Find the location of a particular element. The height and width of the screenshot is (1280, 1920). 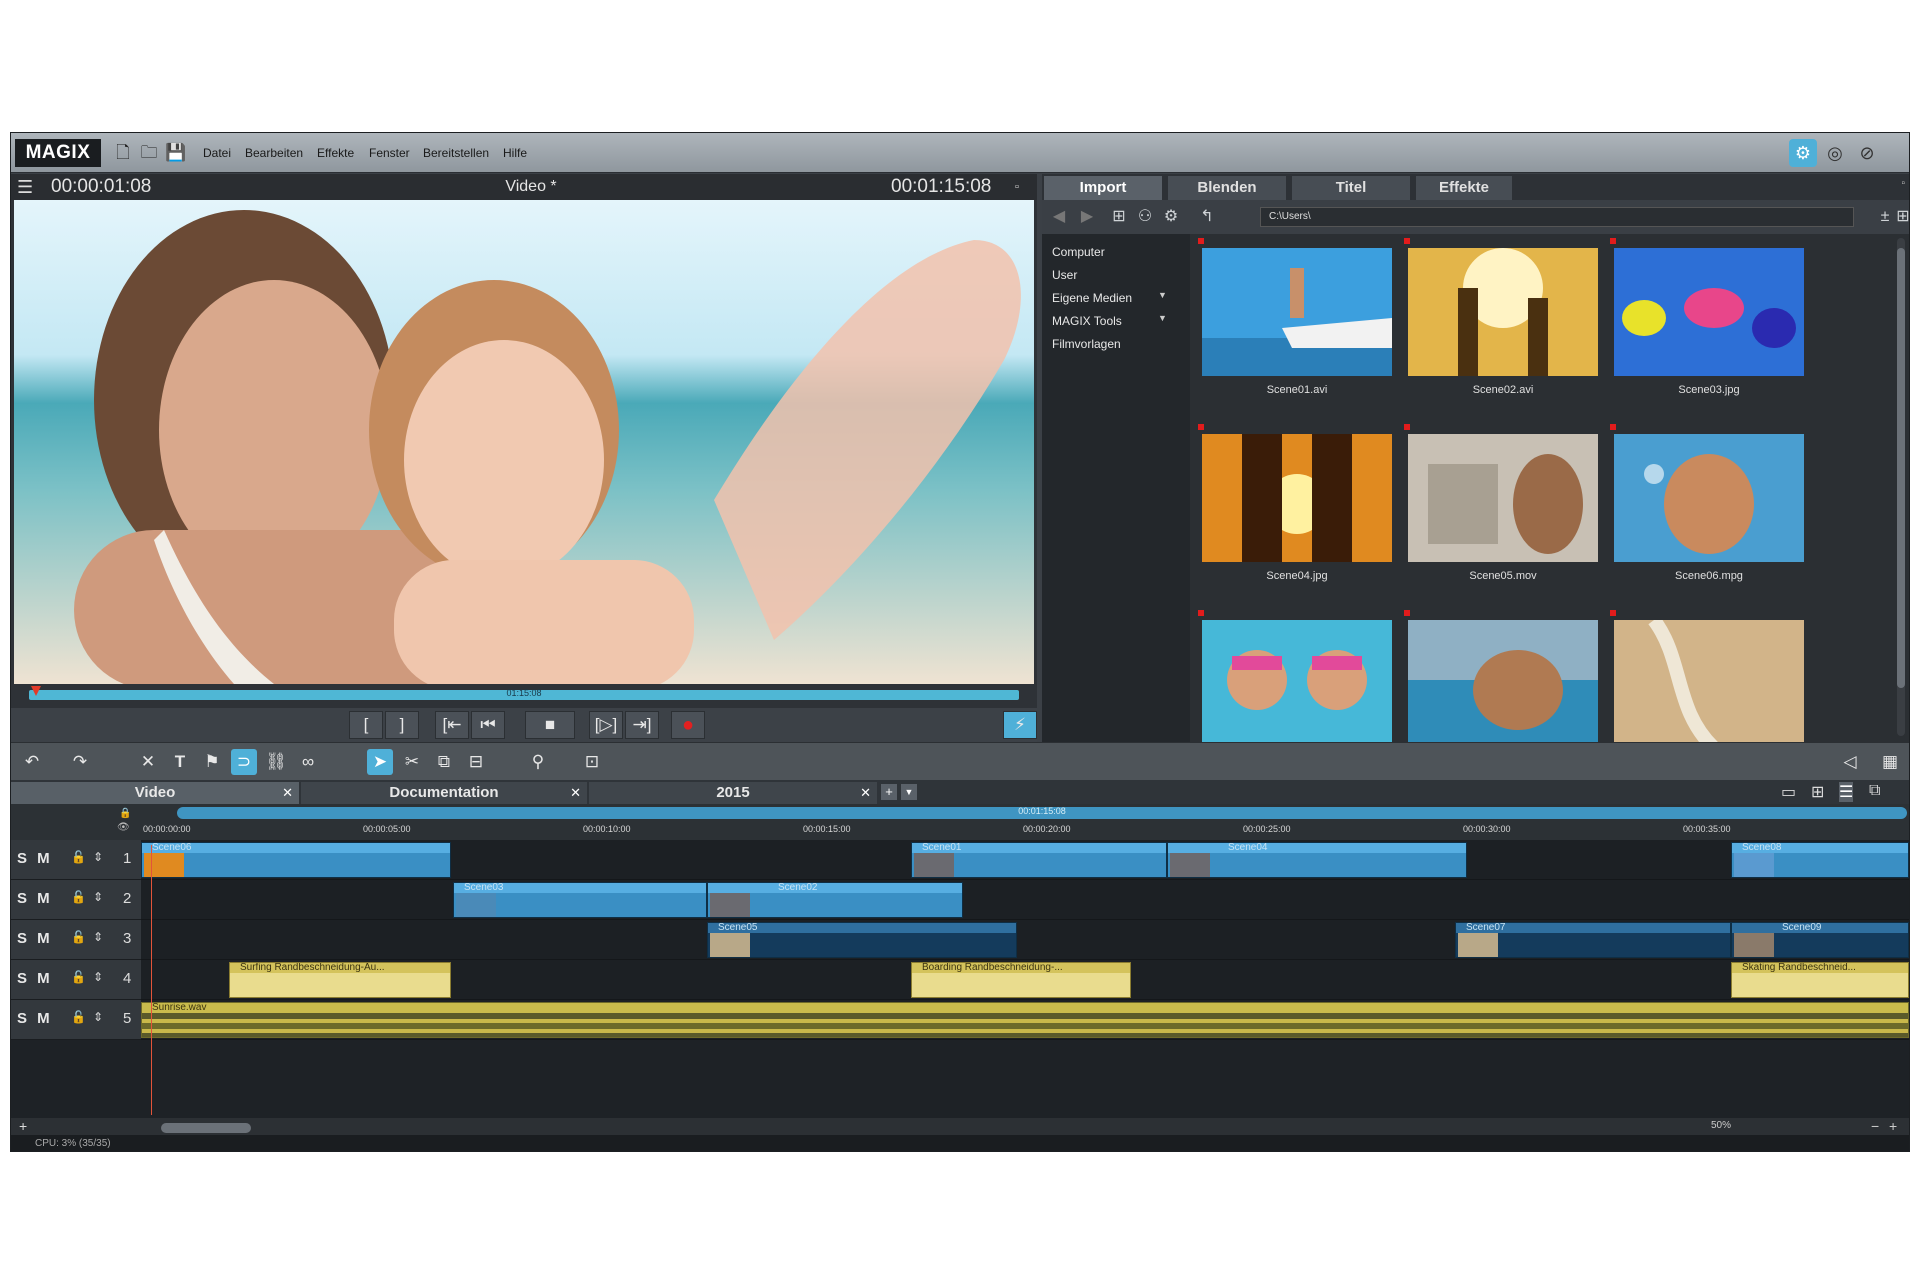

snap-icon: ⊃ is located at coordinates (244, 762).